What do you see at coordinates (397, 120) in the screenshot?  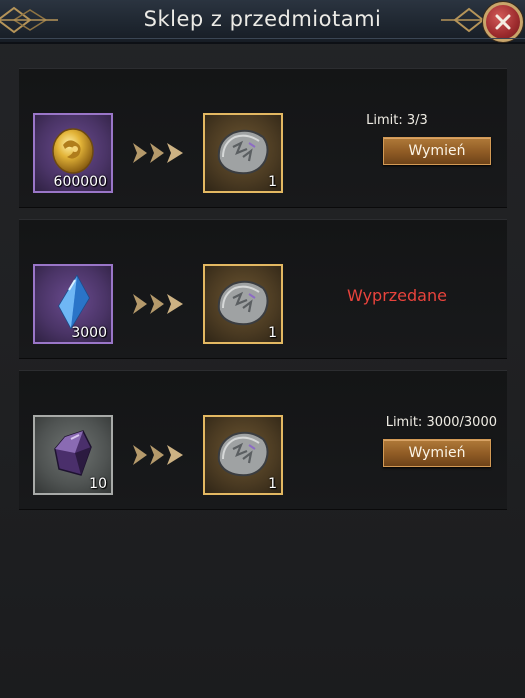 I see `purchase-limit: Limit: 3/3` at bounding box center [397, 120].